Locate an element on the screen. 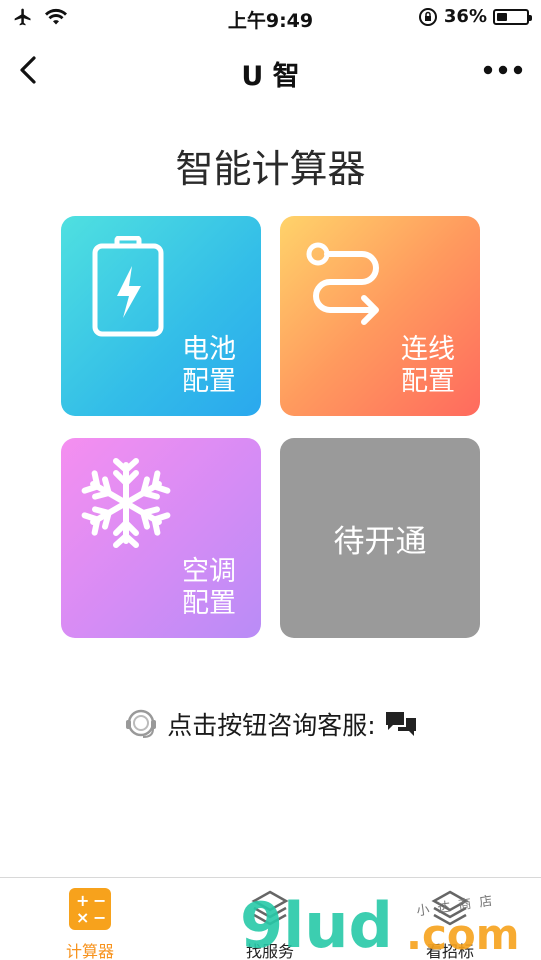  wiring-config-card: 连线 配置 is located at coordinates (380, 316).